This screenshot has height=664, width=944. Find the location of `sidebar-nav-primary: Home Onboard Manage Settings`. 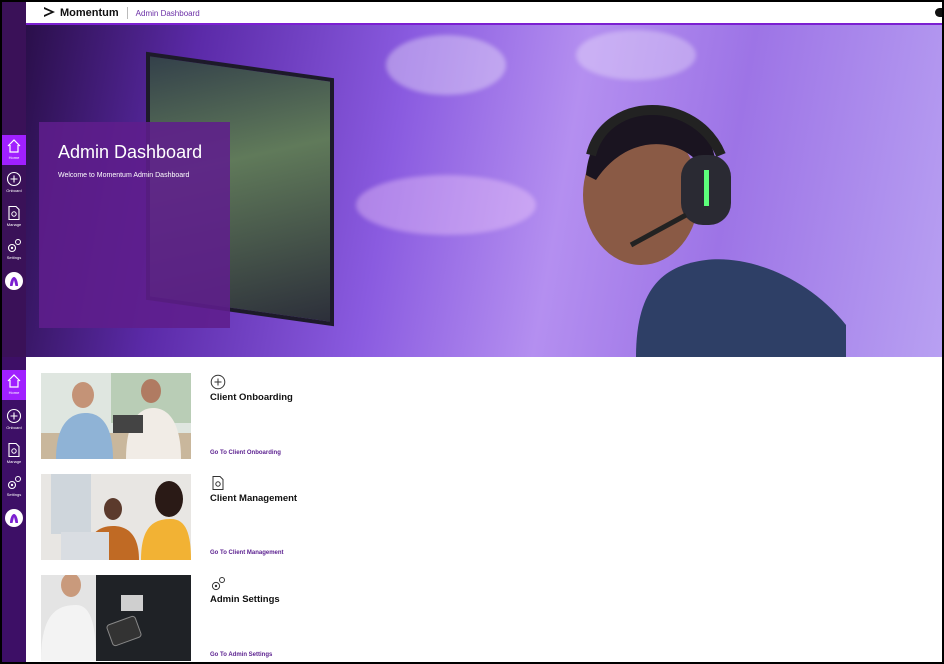

sidebar-nav-primary: Home Onboard Manage Settings is located at coordinates (14, 179).